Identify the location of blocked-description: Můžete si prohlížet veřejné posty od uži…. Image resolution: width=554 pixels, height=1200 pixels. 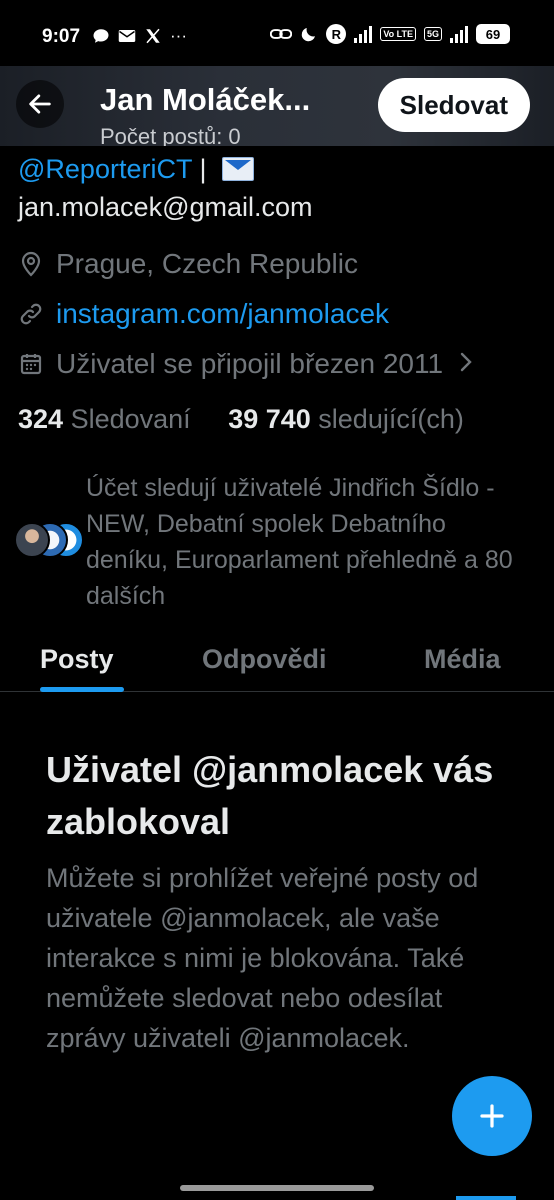
(262, 958).